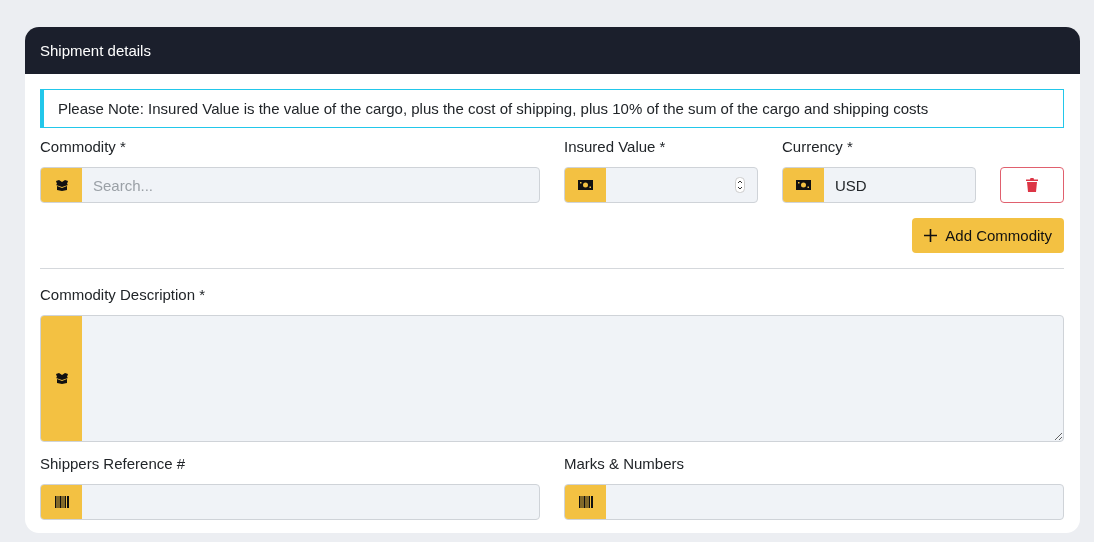 The width and height of the screenshot is (1094, 542). Describe the element at coordinates (661, 185) in the screenshot. I see `input-group` at that location.